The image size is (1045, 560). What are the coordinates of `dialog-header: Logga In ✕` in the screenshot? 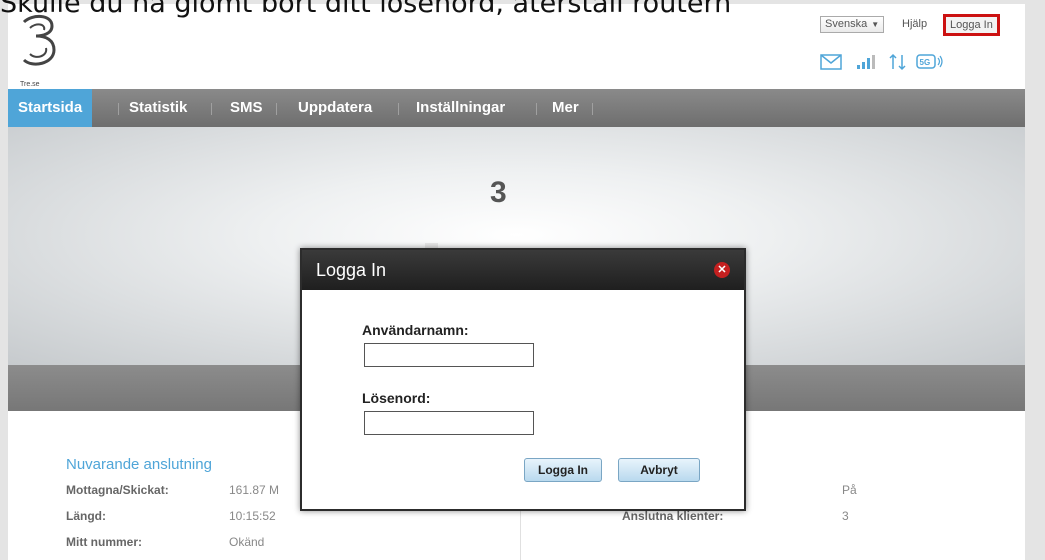 It's located at (523, 270).